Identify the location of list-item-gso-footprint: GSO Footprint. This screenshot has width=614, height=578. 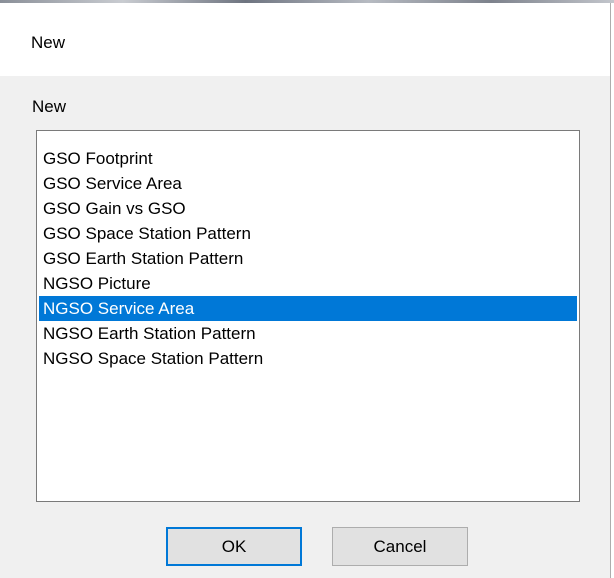
(308, 158).